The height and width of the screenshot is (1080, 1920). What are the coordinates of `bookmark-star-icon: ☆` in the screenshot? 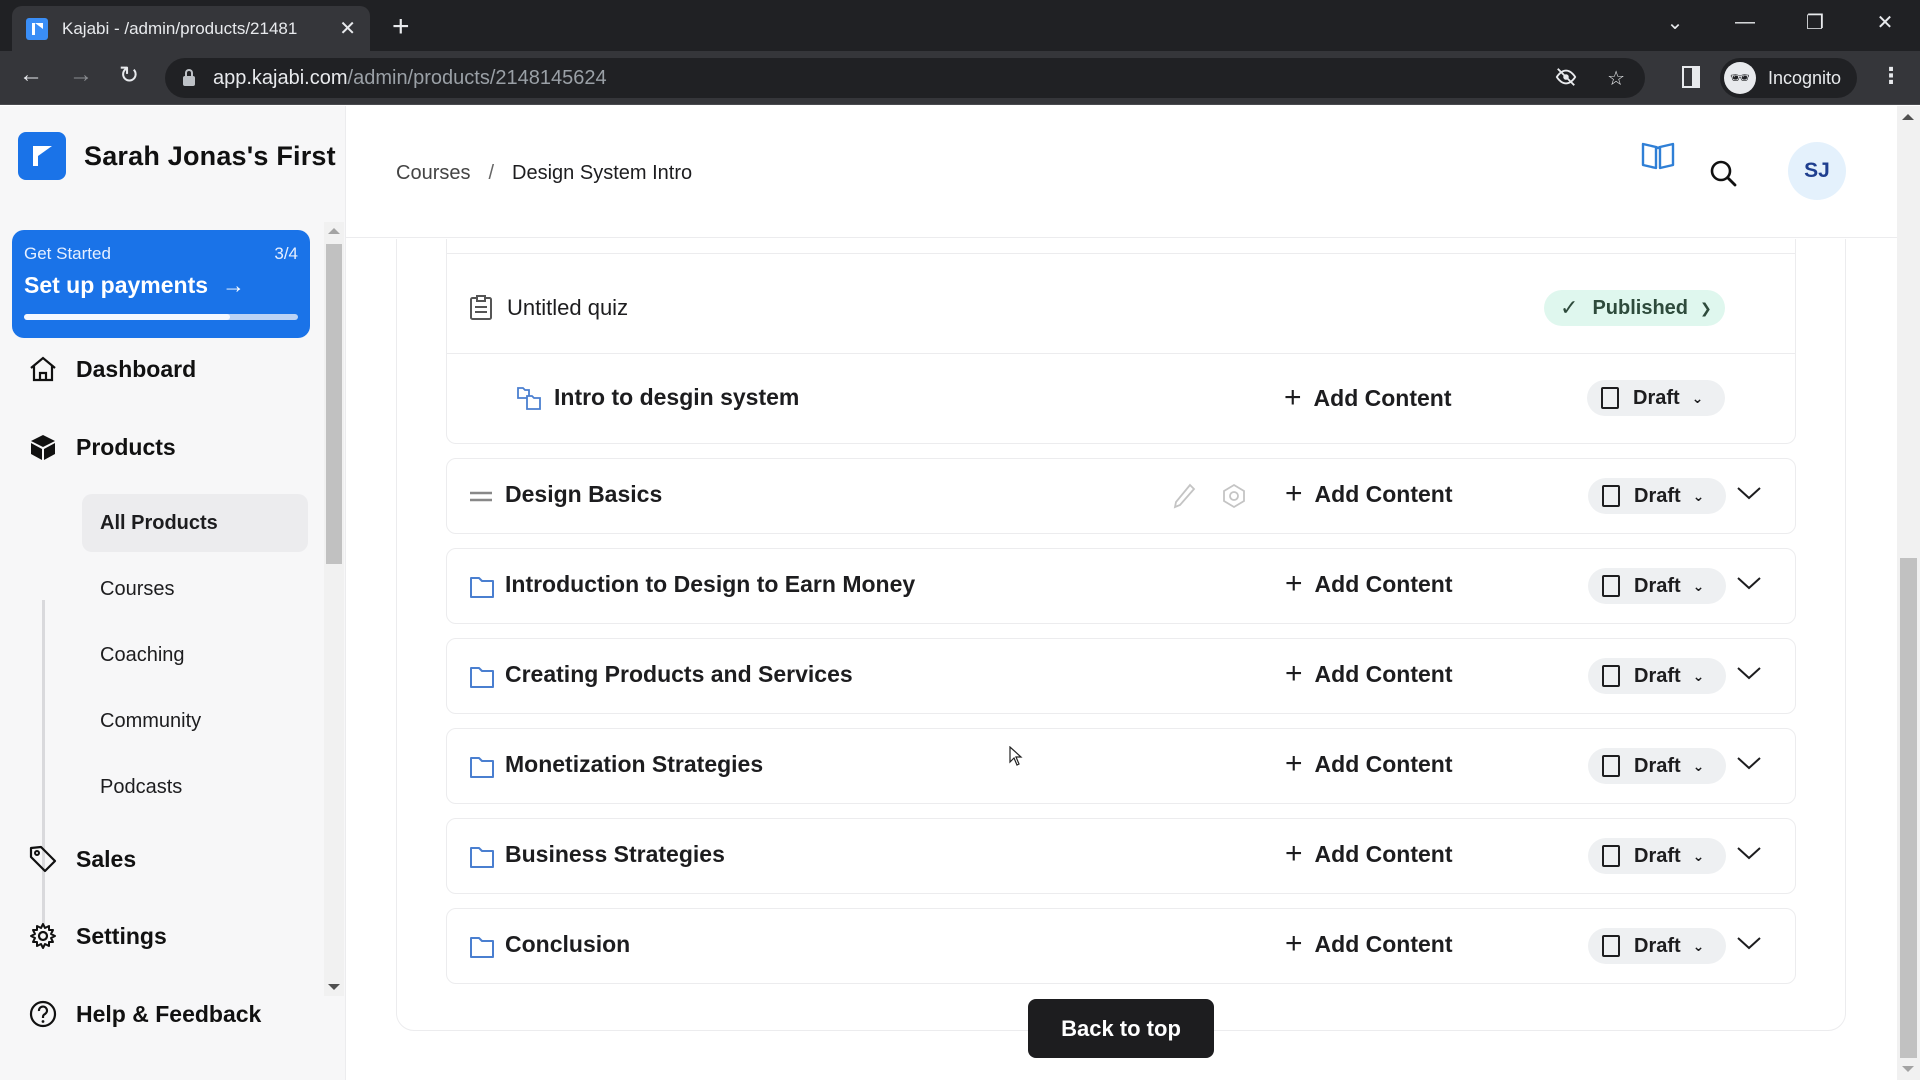 It's located at (1616, 80).